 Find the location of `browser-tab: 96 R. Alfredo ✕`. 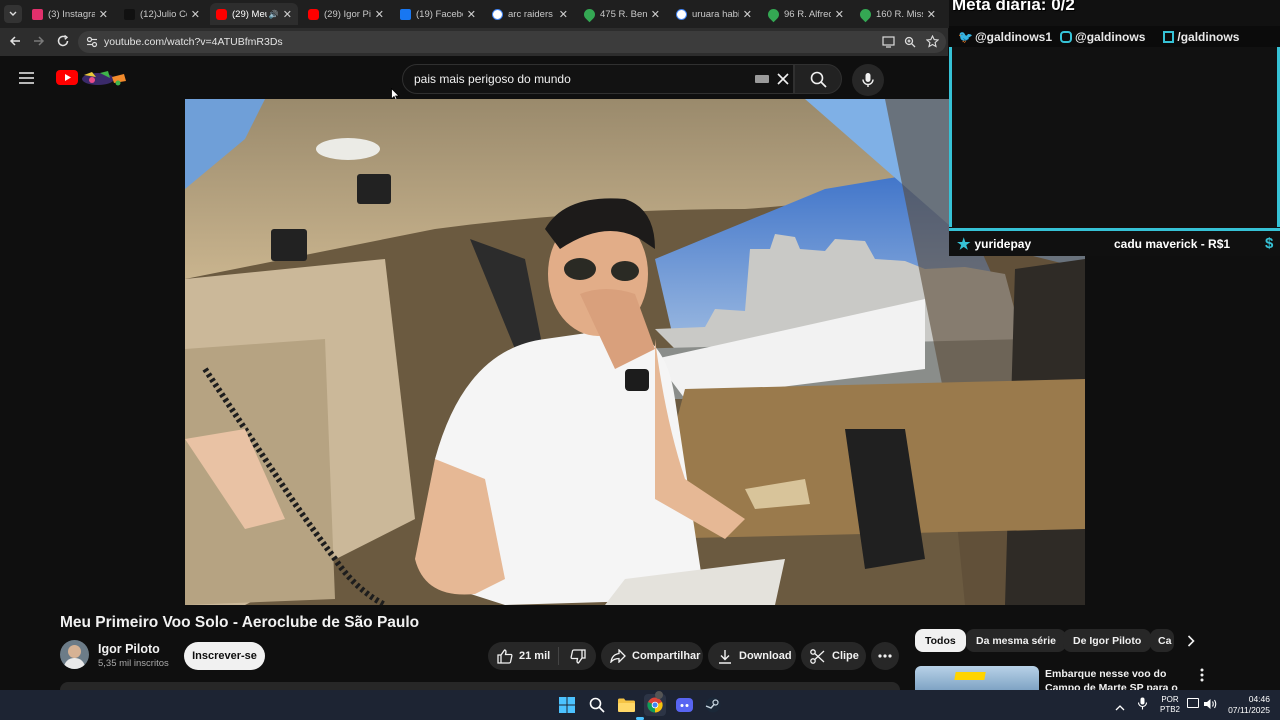

browser-tab: 96 R. Alfredo ✕ is located at coordinates (806, 14).